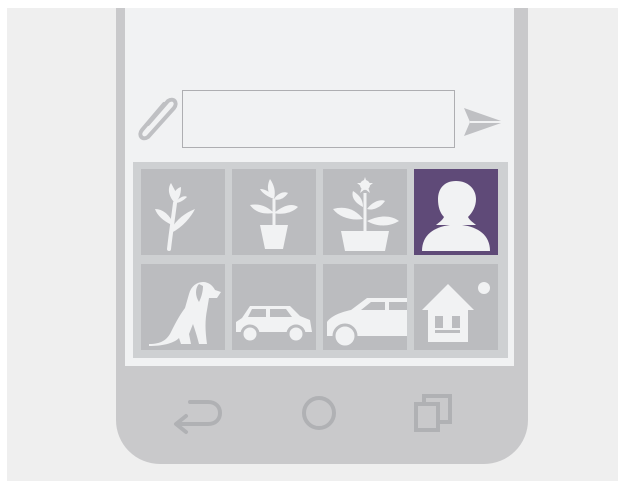  Describe the element at coordinates (483, 122) in the screenshot. I see `send-icon` at that location.